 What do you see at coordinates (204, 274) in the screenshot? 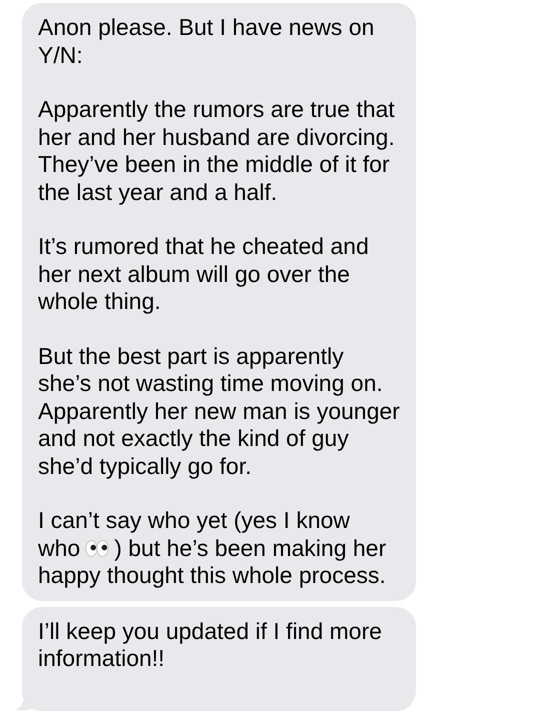
I see `message-text: It’s rumored that he cheated and her next album will go over the whole thing.` at bounding box center [204, 274].